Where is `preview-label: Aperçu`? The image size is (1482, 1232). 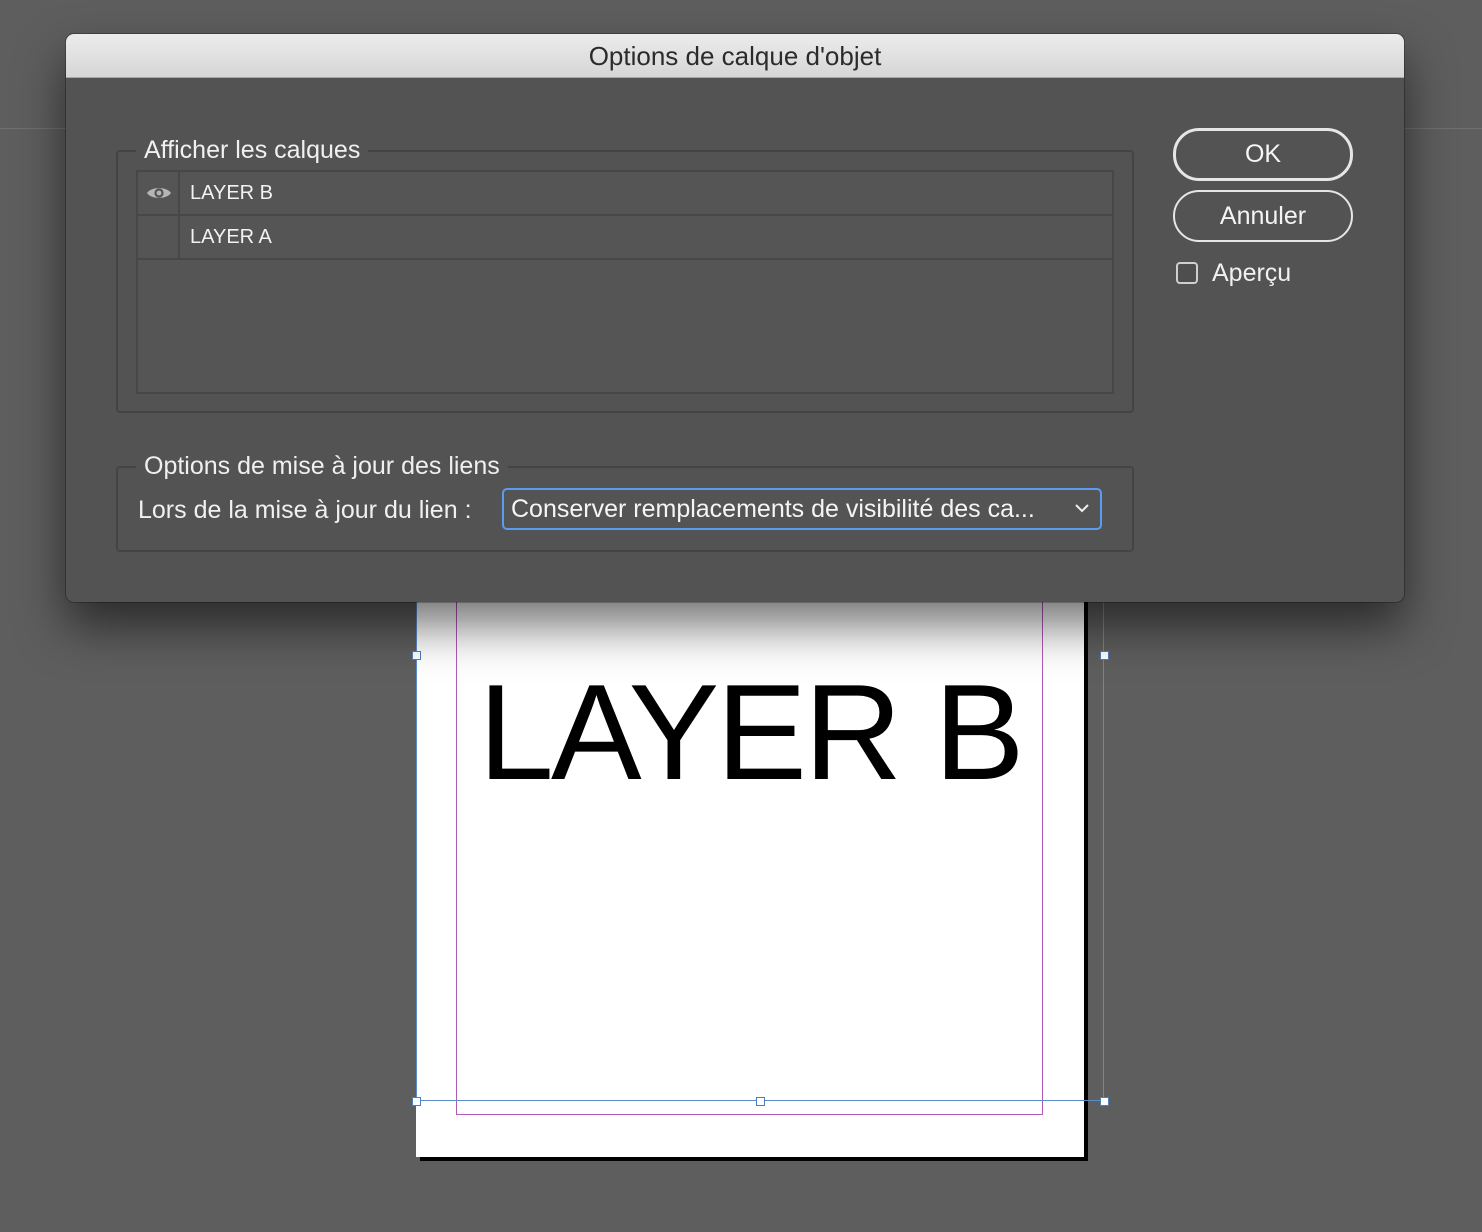 preview-label: Aperçu is located at coordinates (1251, 273).